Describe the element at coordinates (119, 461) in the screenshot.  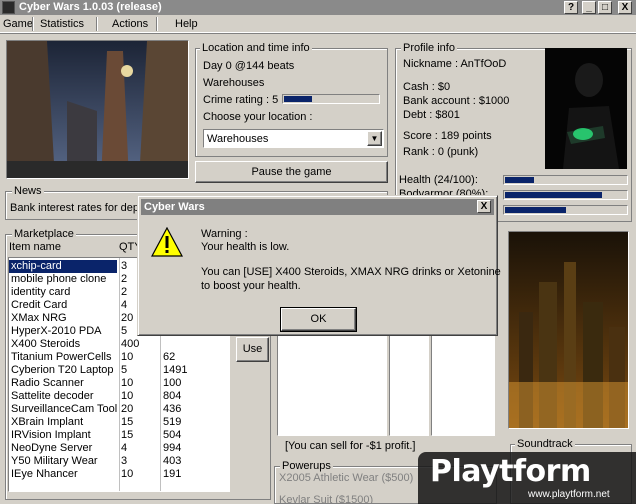
I see `list-item: Y50 Military Wear` at that location.